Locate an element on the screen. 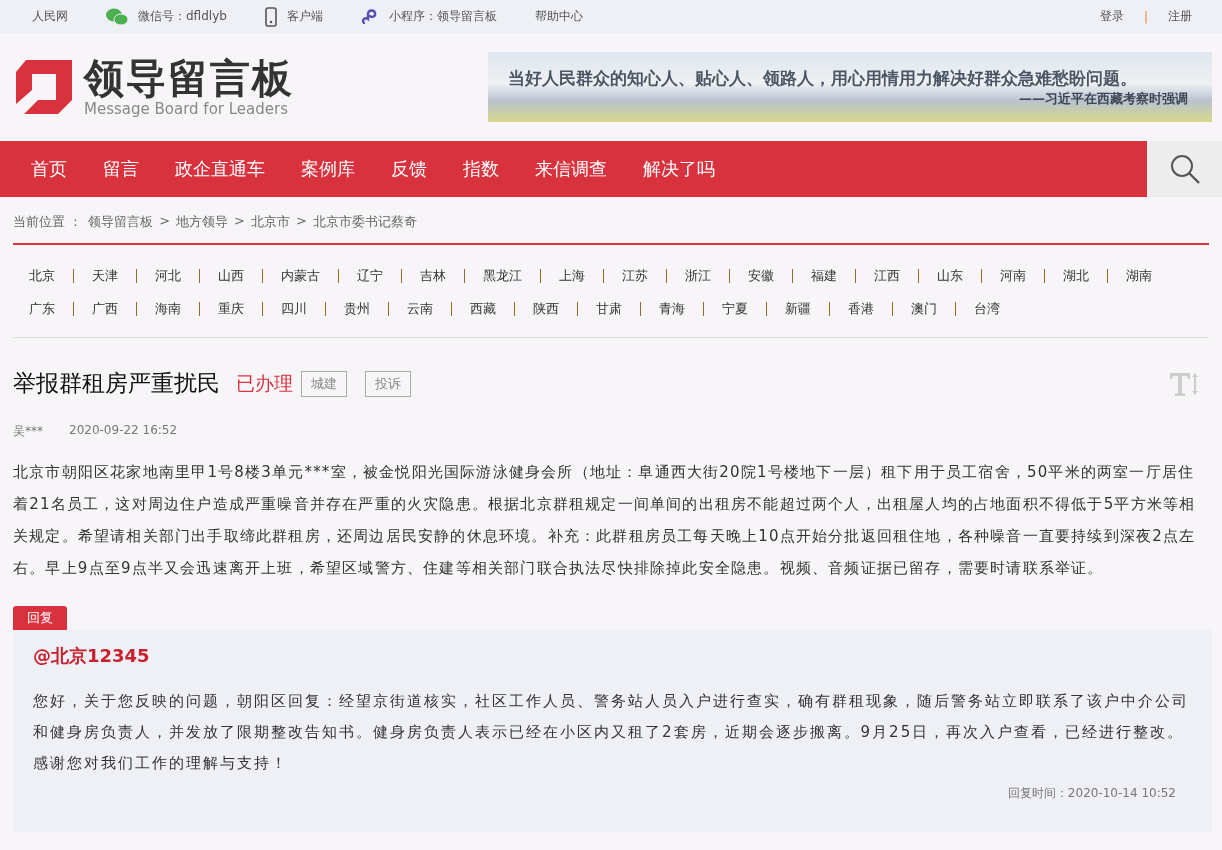  link-loop-icon is located at coordinates (369, 16).